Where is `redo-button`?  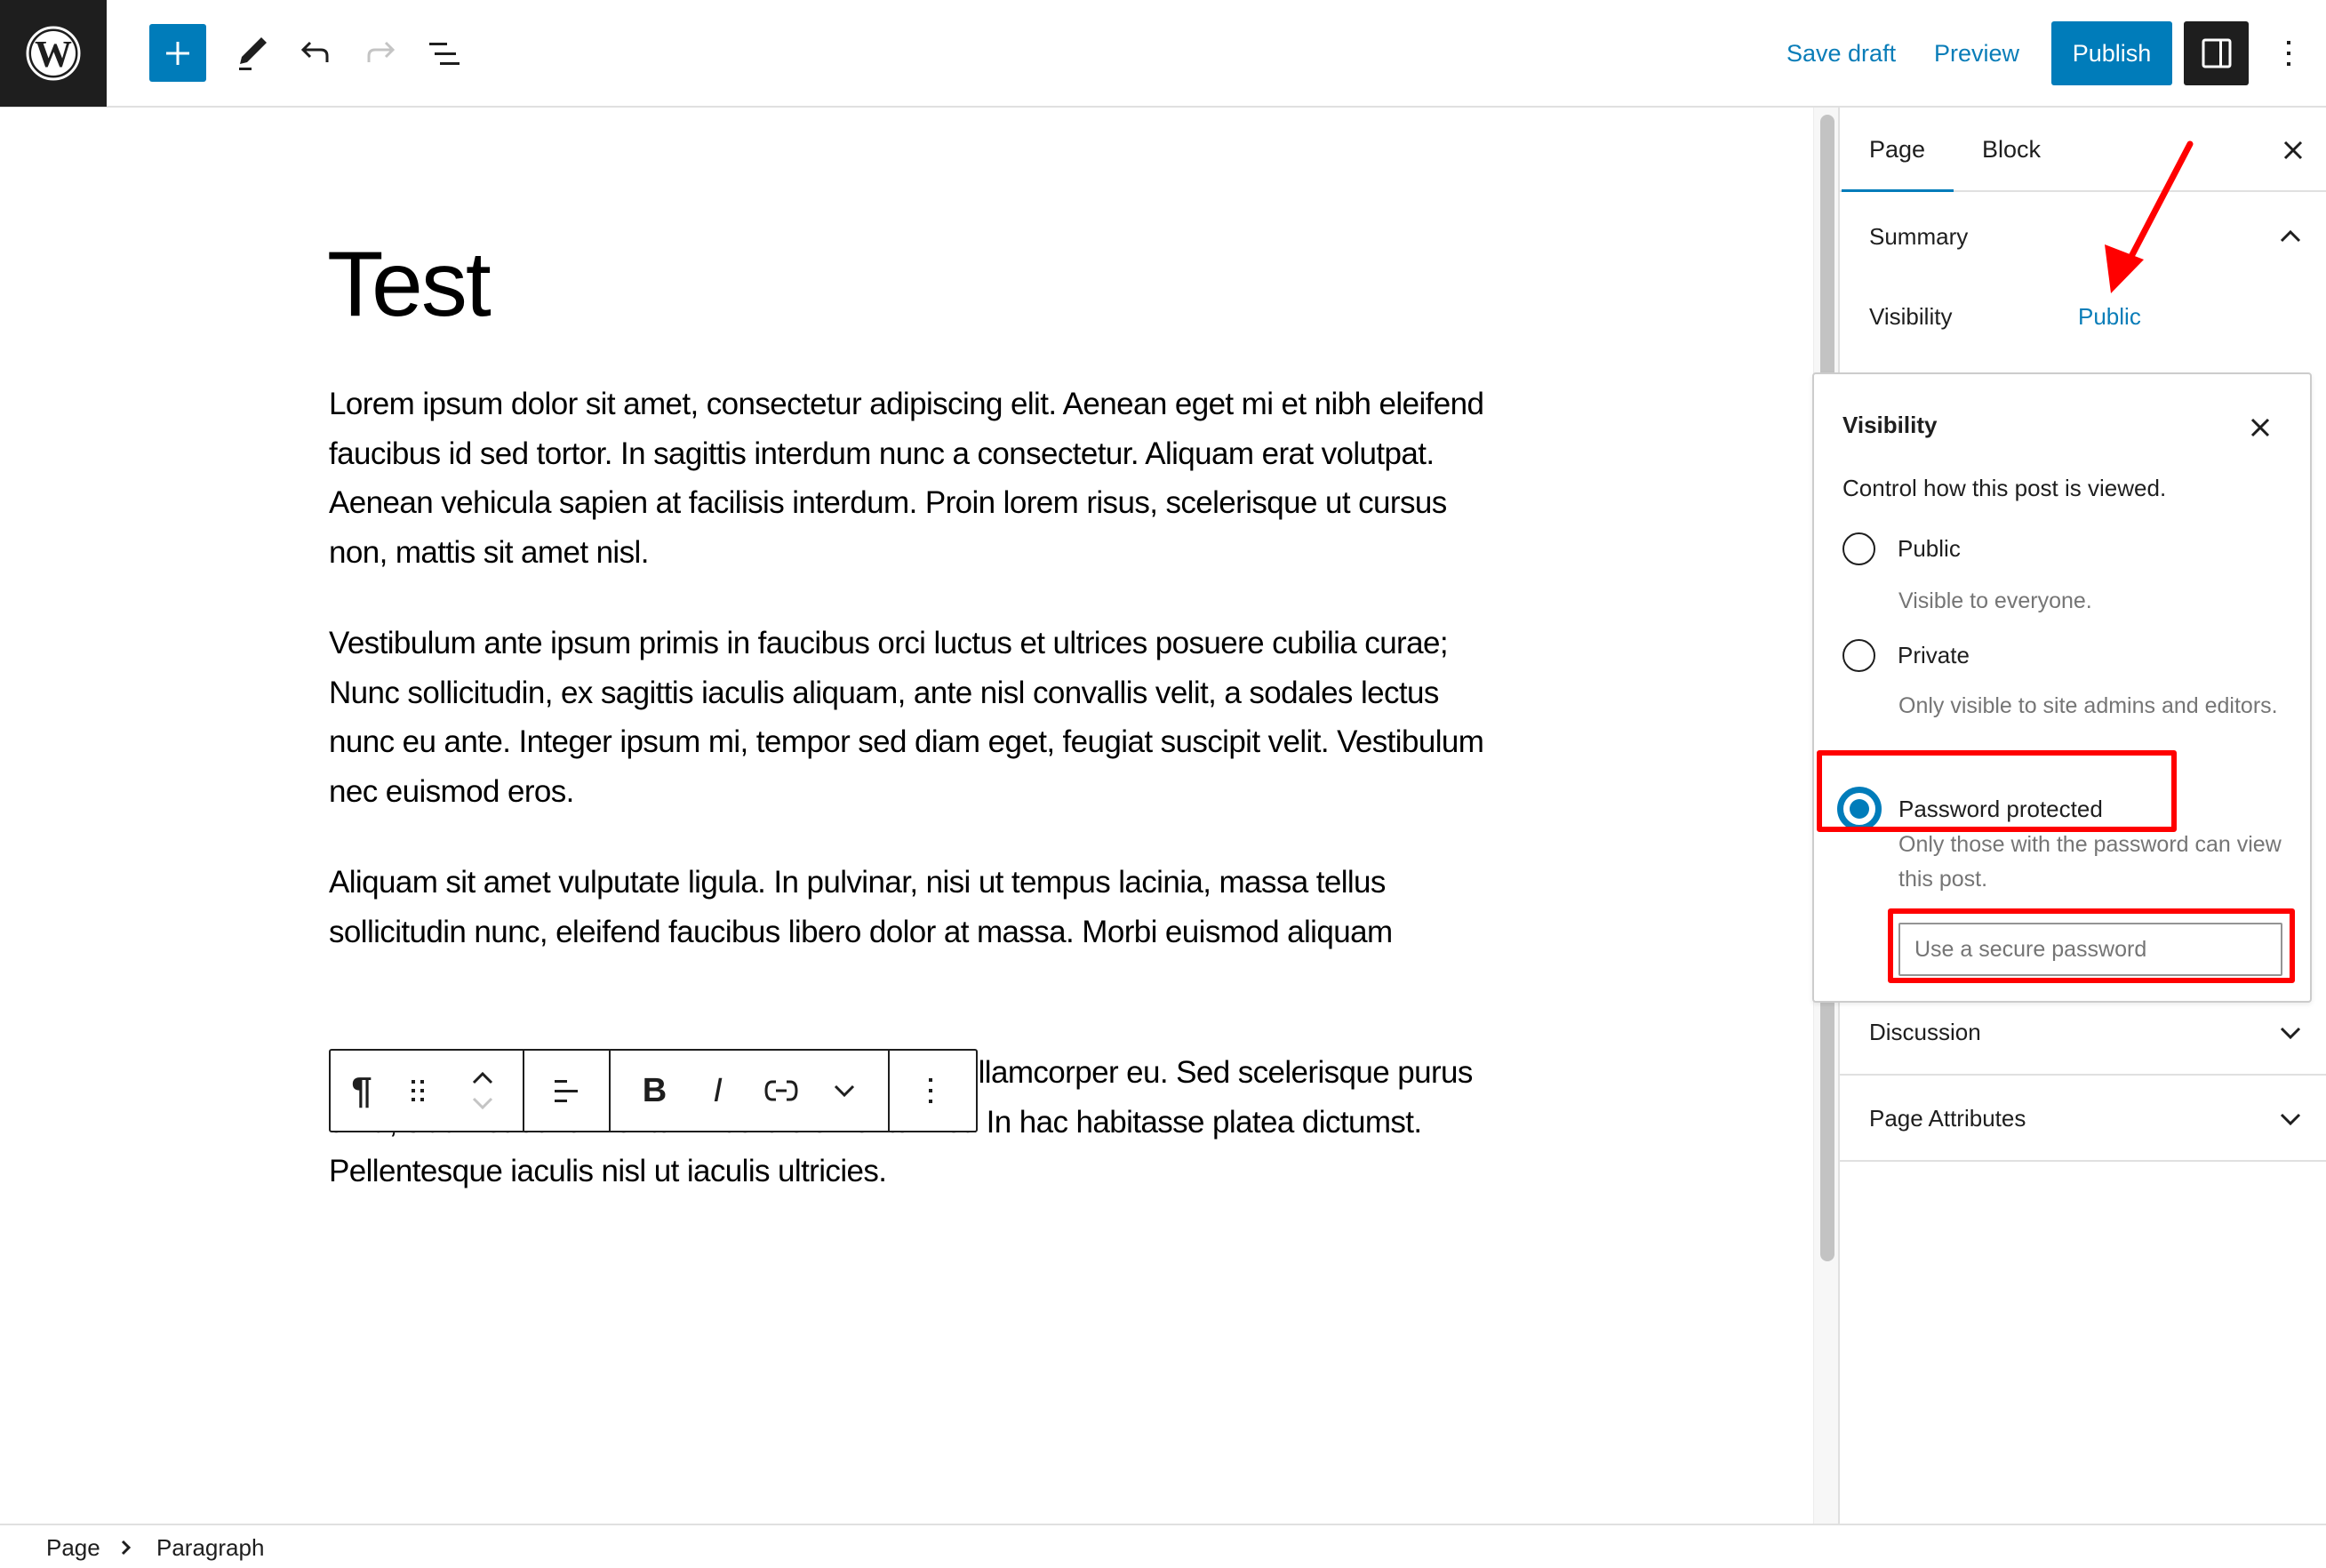 redo-button is located at coordinates (381, 53).